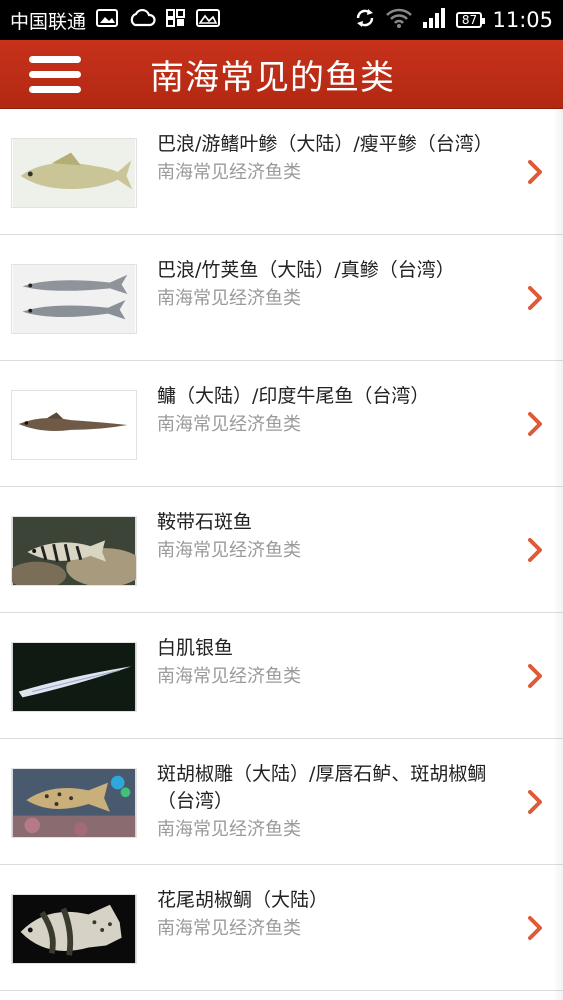 The height and width of the screenshot is (1000, 563). Describe the element at coordinates (272, 78) in the screenshot. I see `page-title: 南海常见的鱼类` at that location.